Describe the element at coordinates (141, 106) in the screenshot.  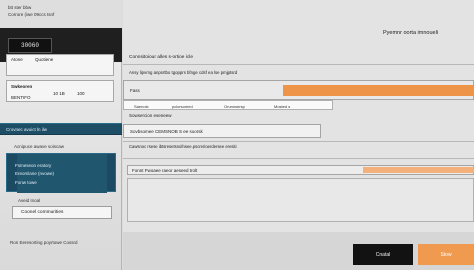
I see `column-1: Saenotc` at that location.